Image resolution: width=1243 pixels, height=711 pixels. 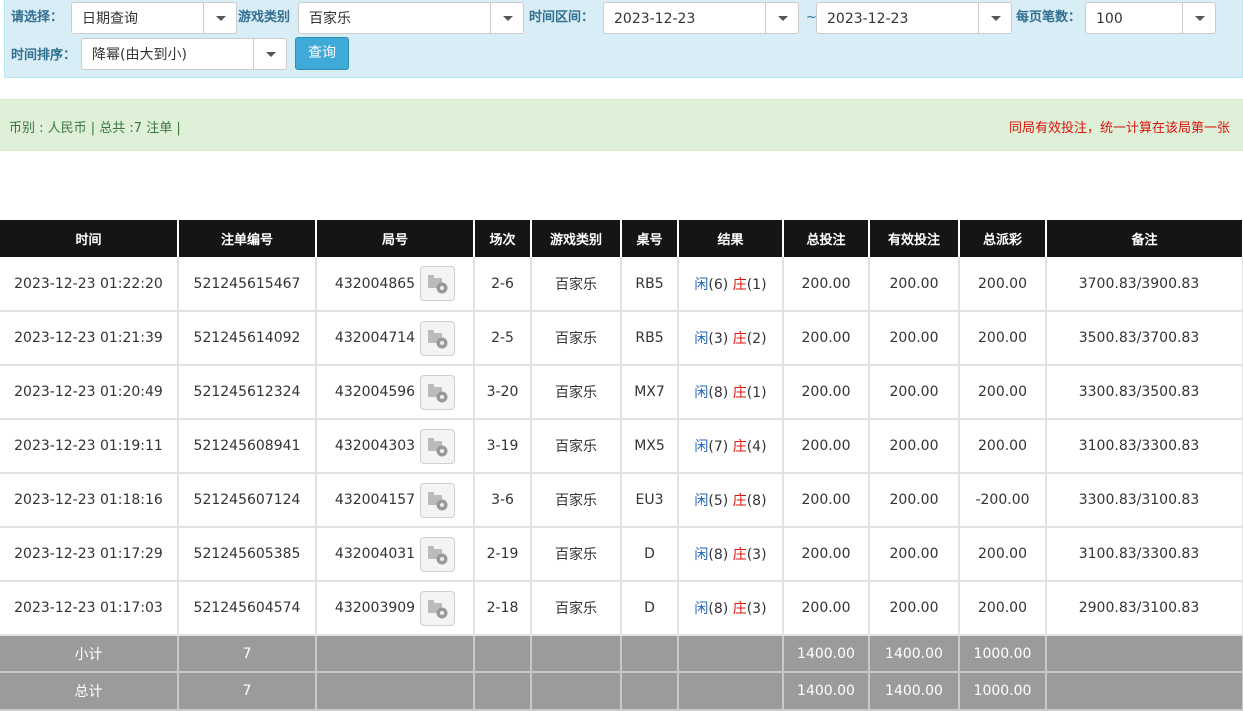 I want to click on table-cell: MX5, so click(x=650, y=446).